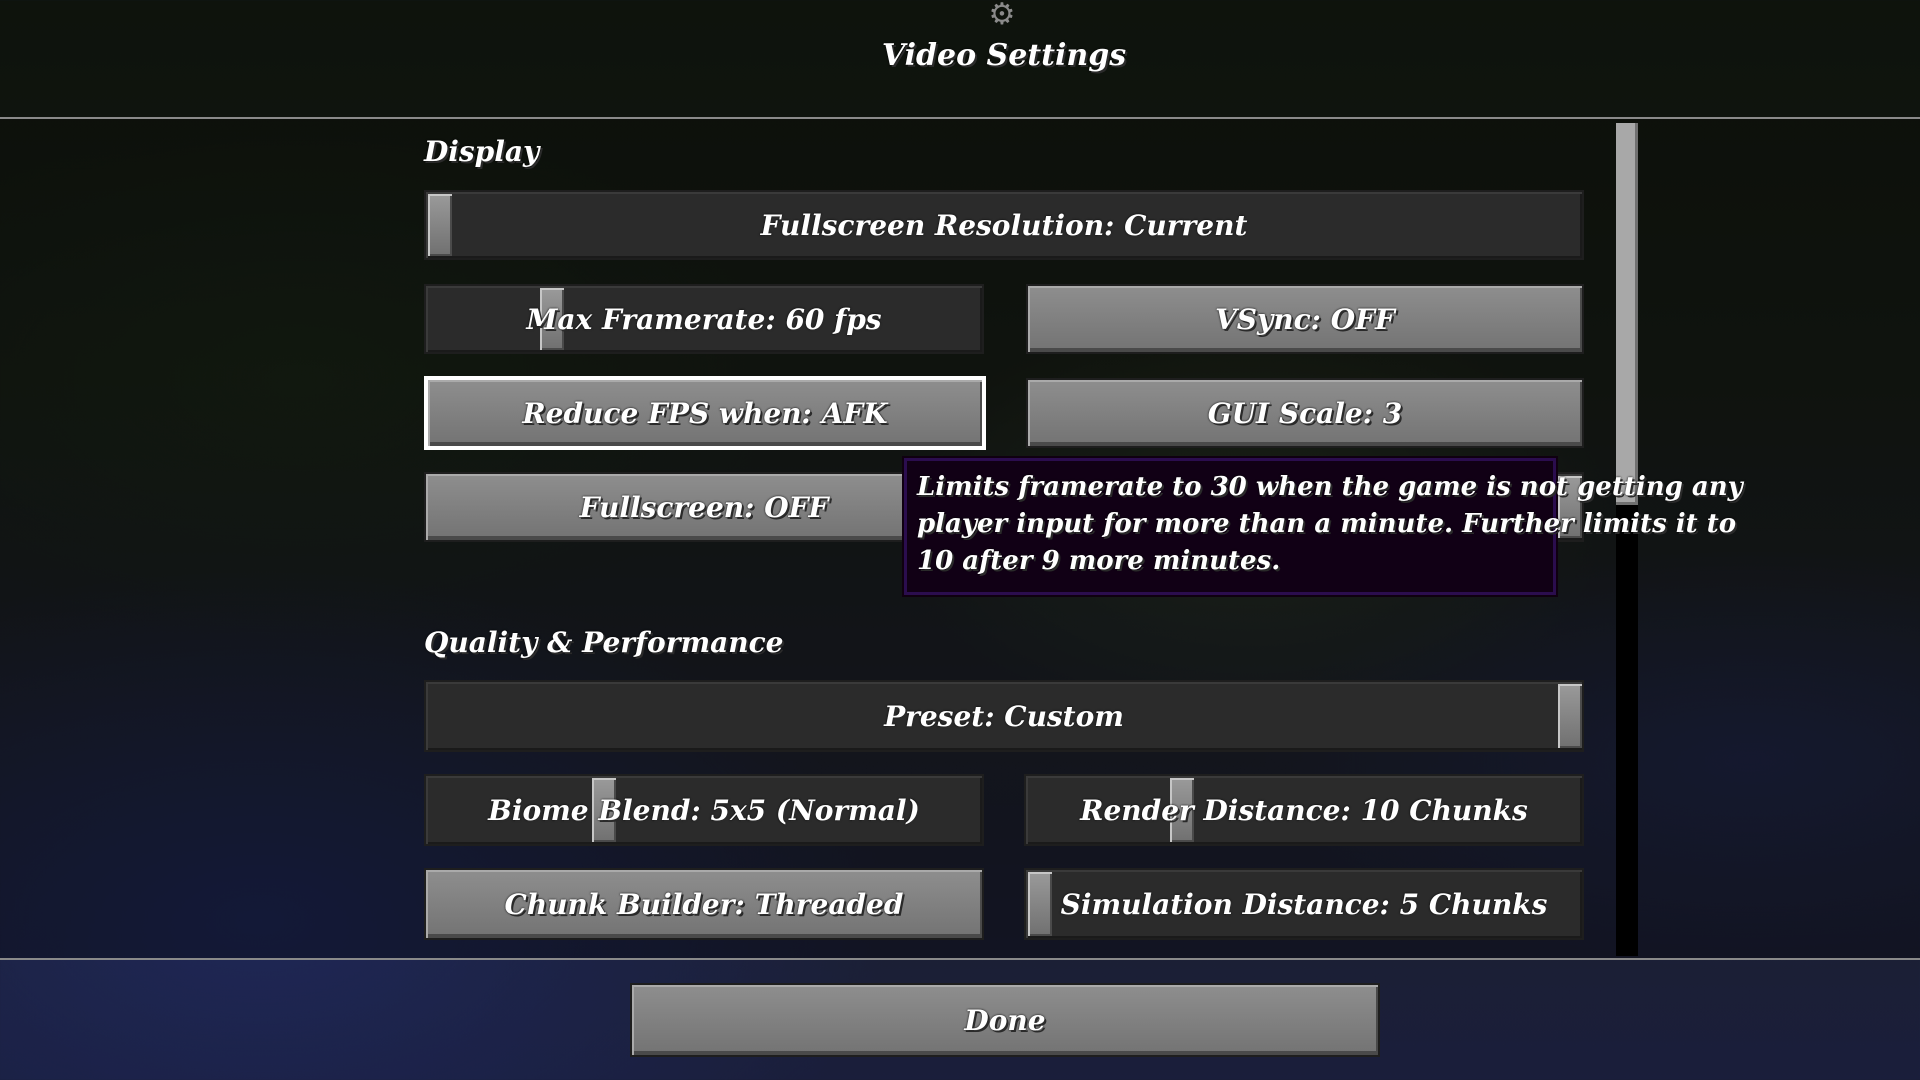 This screenshot has height=1080, width=1920. I want to click on render-distance-slider: Render Distance: 10 Chunks, so click(1304, 810).